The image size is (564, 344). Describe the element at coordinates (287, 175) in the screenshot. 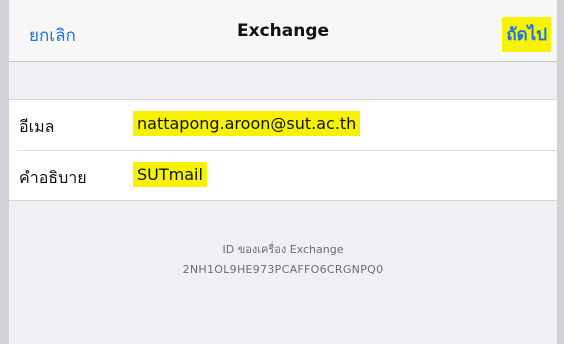

I see `description-row: คำอธิบาย SUTmail` at that location.